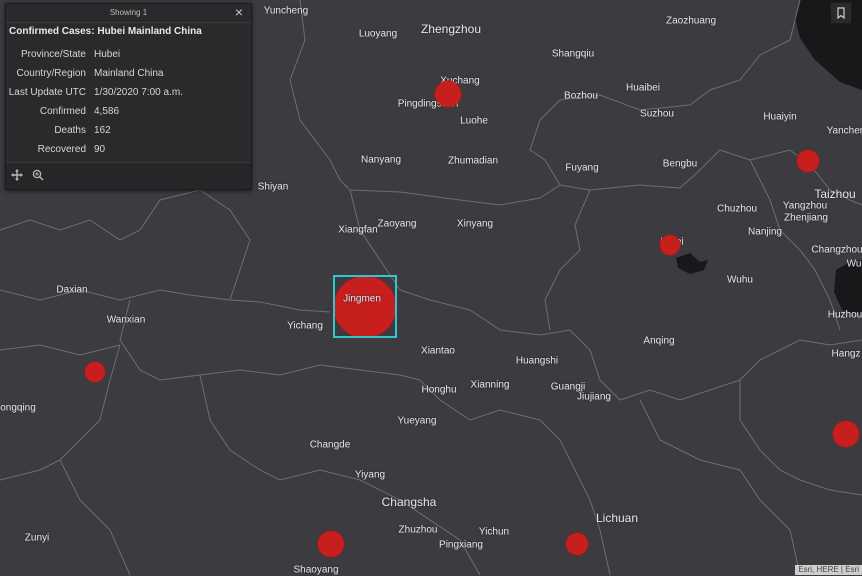 This screenshot has width=862, height=576. I want to click on city-label-zaoyang: Zaoyang, so click(397, 224).